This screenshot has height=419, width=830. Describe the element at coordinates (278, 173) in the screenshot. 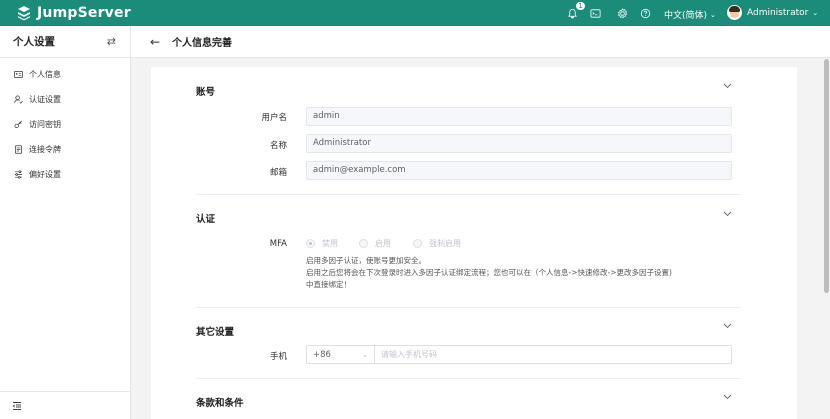

I see `email-label: 邮箱` at that location.